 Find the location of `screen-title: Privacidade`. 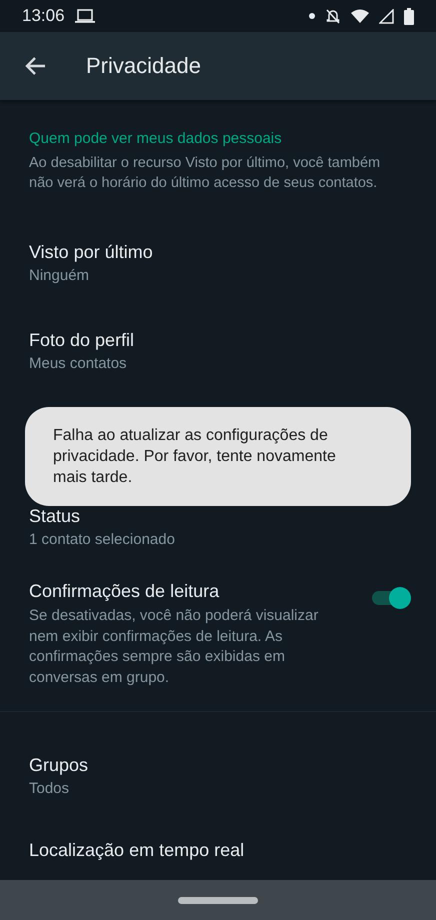

screen-title: Privacidade is located at coordinates (143, 66).